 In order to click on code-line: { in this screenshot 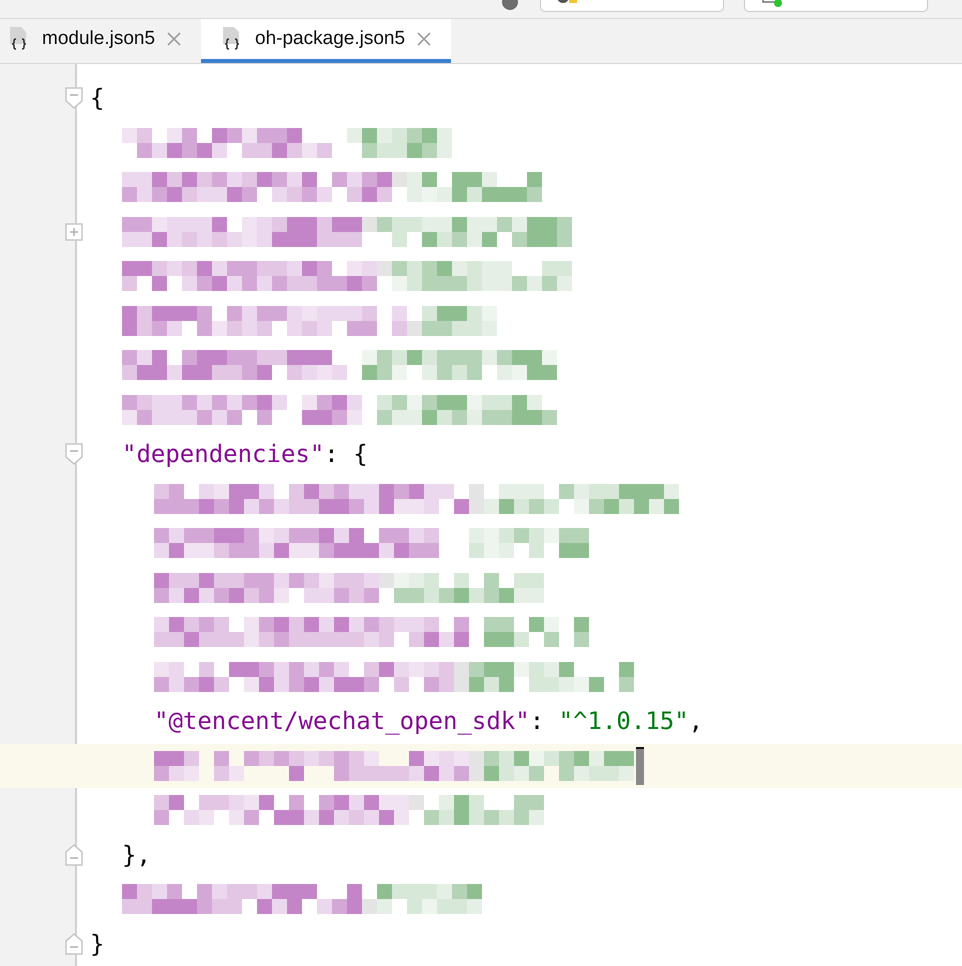, I will do `click(97, 98)`.